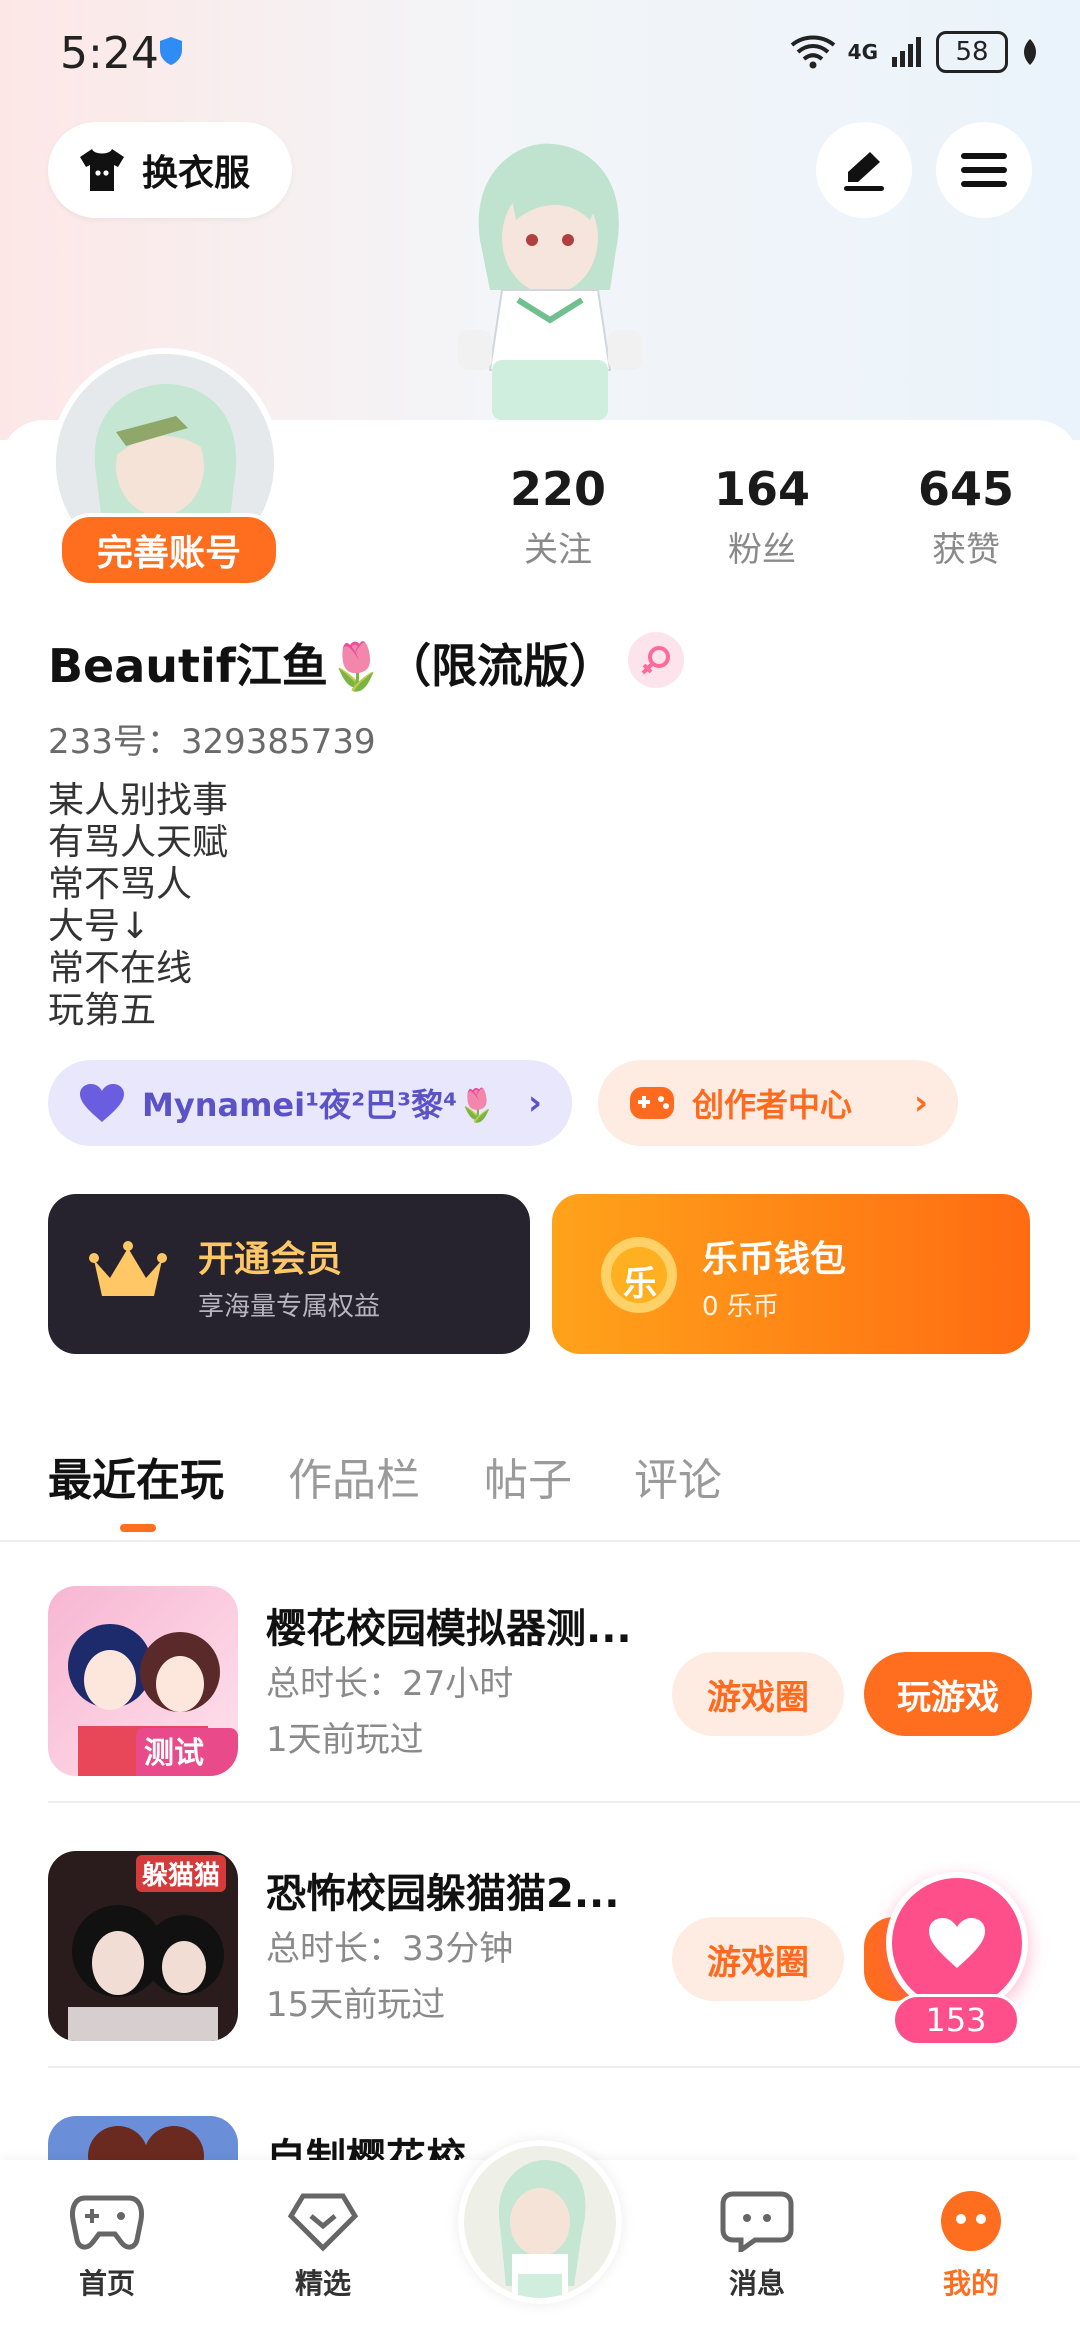 This screenshot has height=2340, width=1080. I want to click on nav-home: 首页, so click(107, 2246).